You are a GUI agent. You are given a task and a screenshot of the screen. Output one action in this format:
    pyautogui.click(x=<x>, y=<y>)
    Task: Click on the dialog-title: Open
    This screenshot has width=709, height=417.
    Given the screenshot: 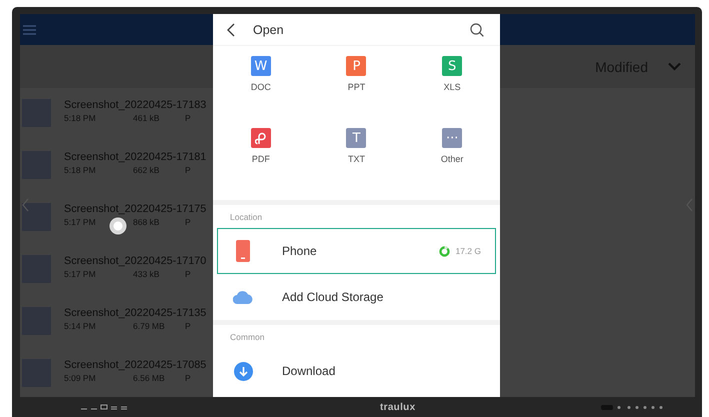 What is the action you would take?
    pyautogui.click(x=268, y=29)
    